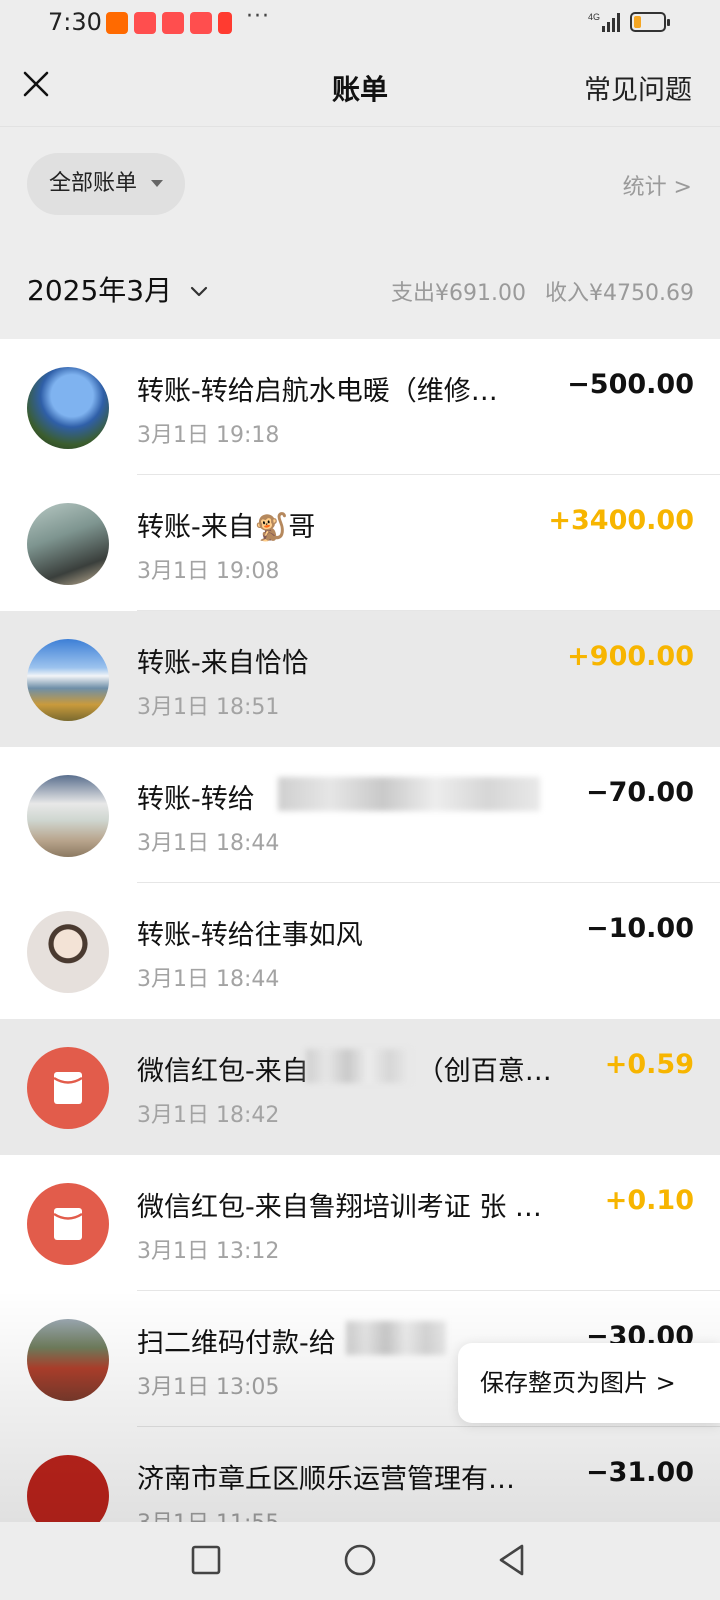 This screenshot has width=720, height=1600. I want to click on expense-total: 支出¥691.00, so click(459, 293).